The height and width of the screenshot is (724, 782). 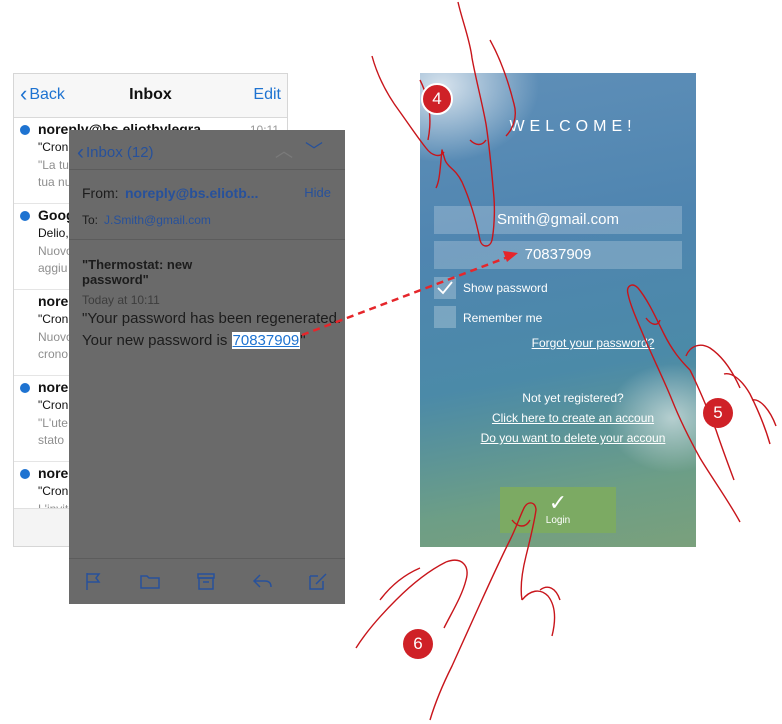 I want to click on step-5-badge: 5, so click(x=718, y=413).